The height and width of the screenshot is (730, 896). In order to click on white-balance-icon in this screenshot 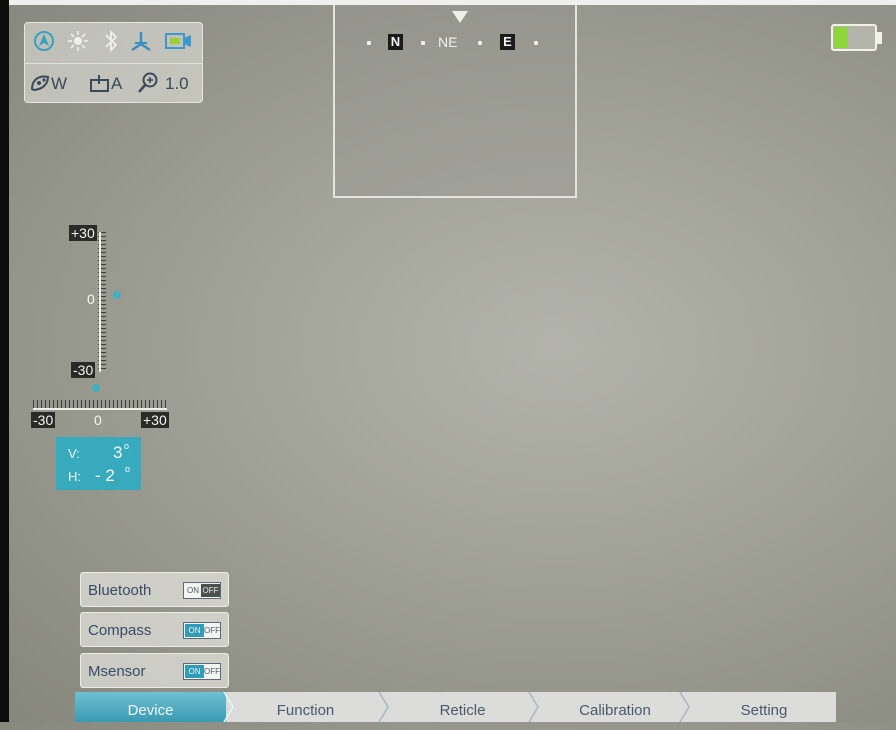, I will do `click(40, 83)`.